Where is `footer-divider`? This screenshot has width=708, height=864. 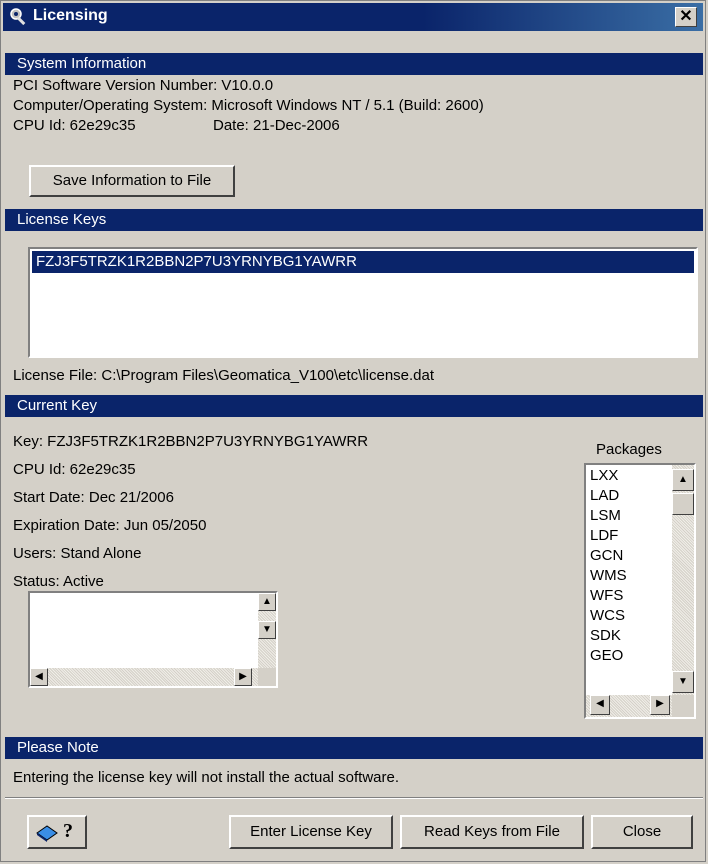
footer-divider is located at coordinates (354, 798).